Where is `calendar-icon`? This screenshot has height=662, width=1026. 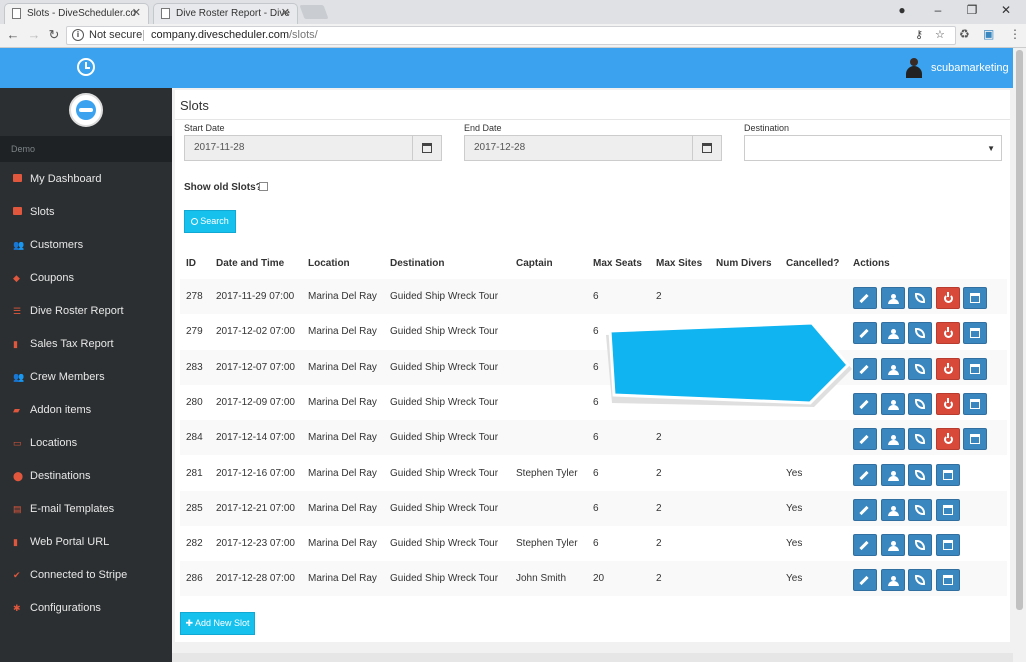
calendar-icon is located at coordinates (947, 580).